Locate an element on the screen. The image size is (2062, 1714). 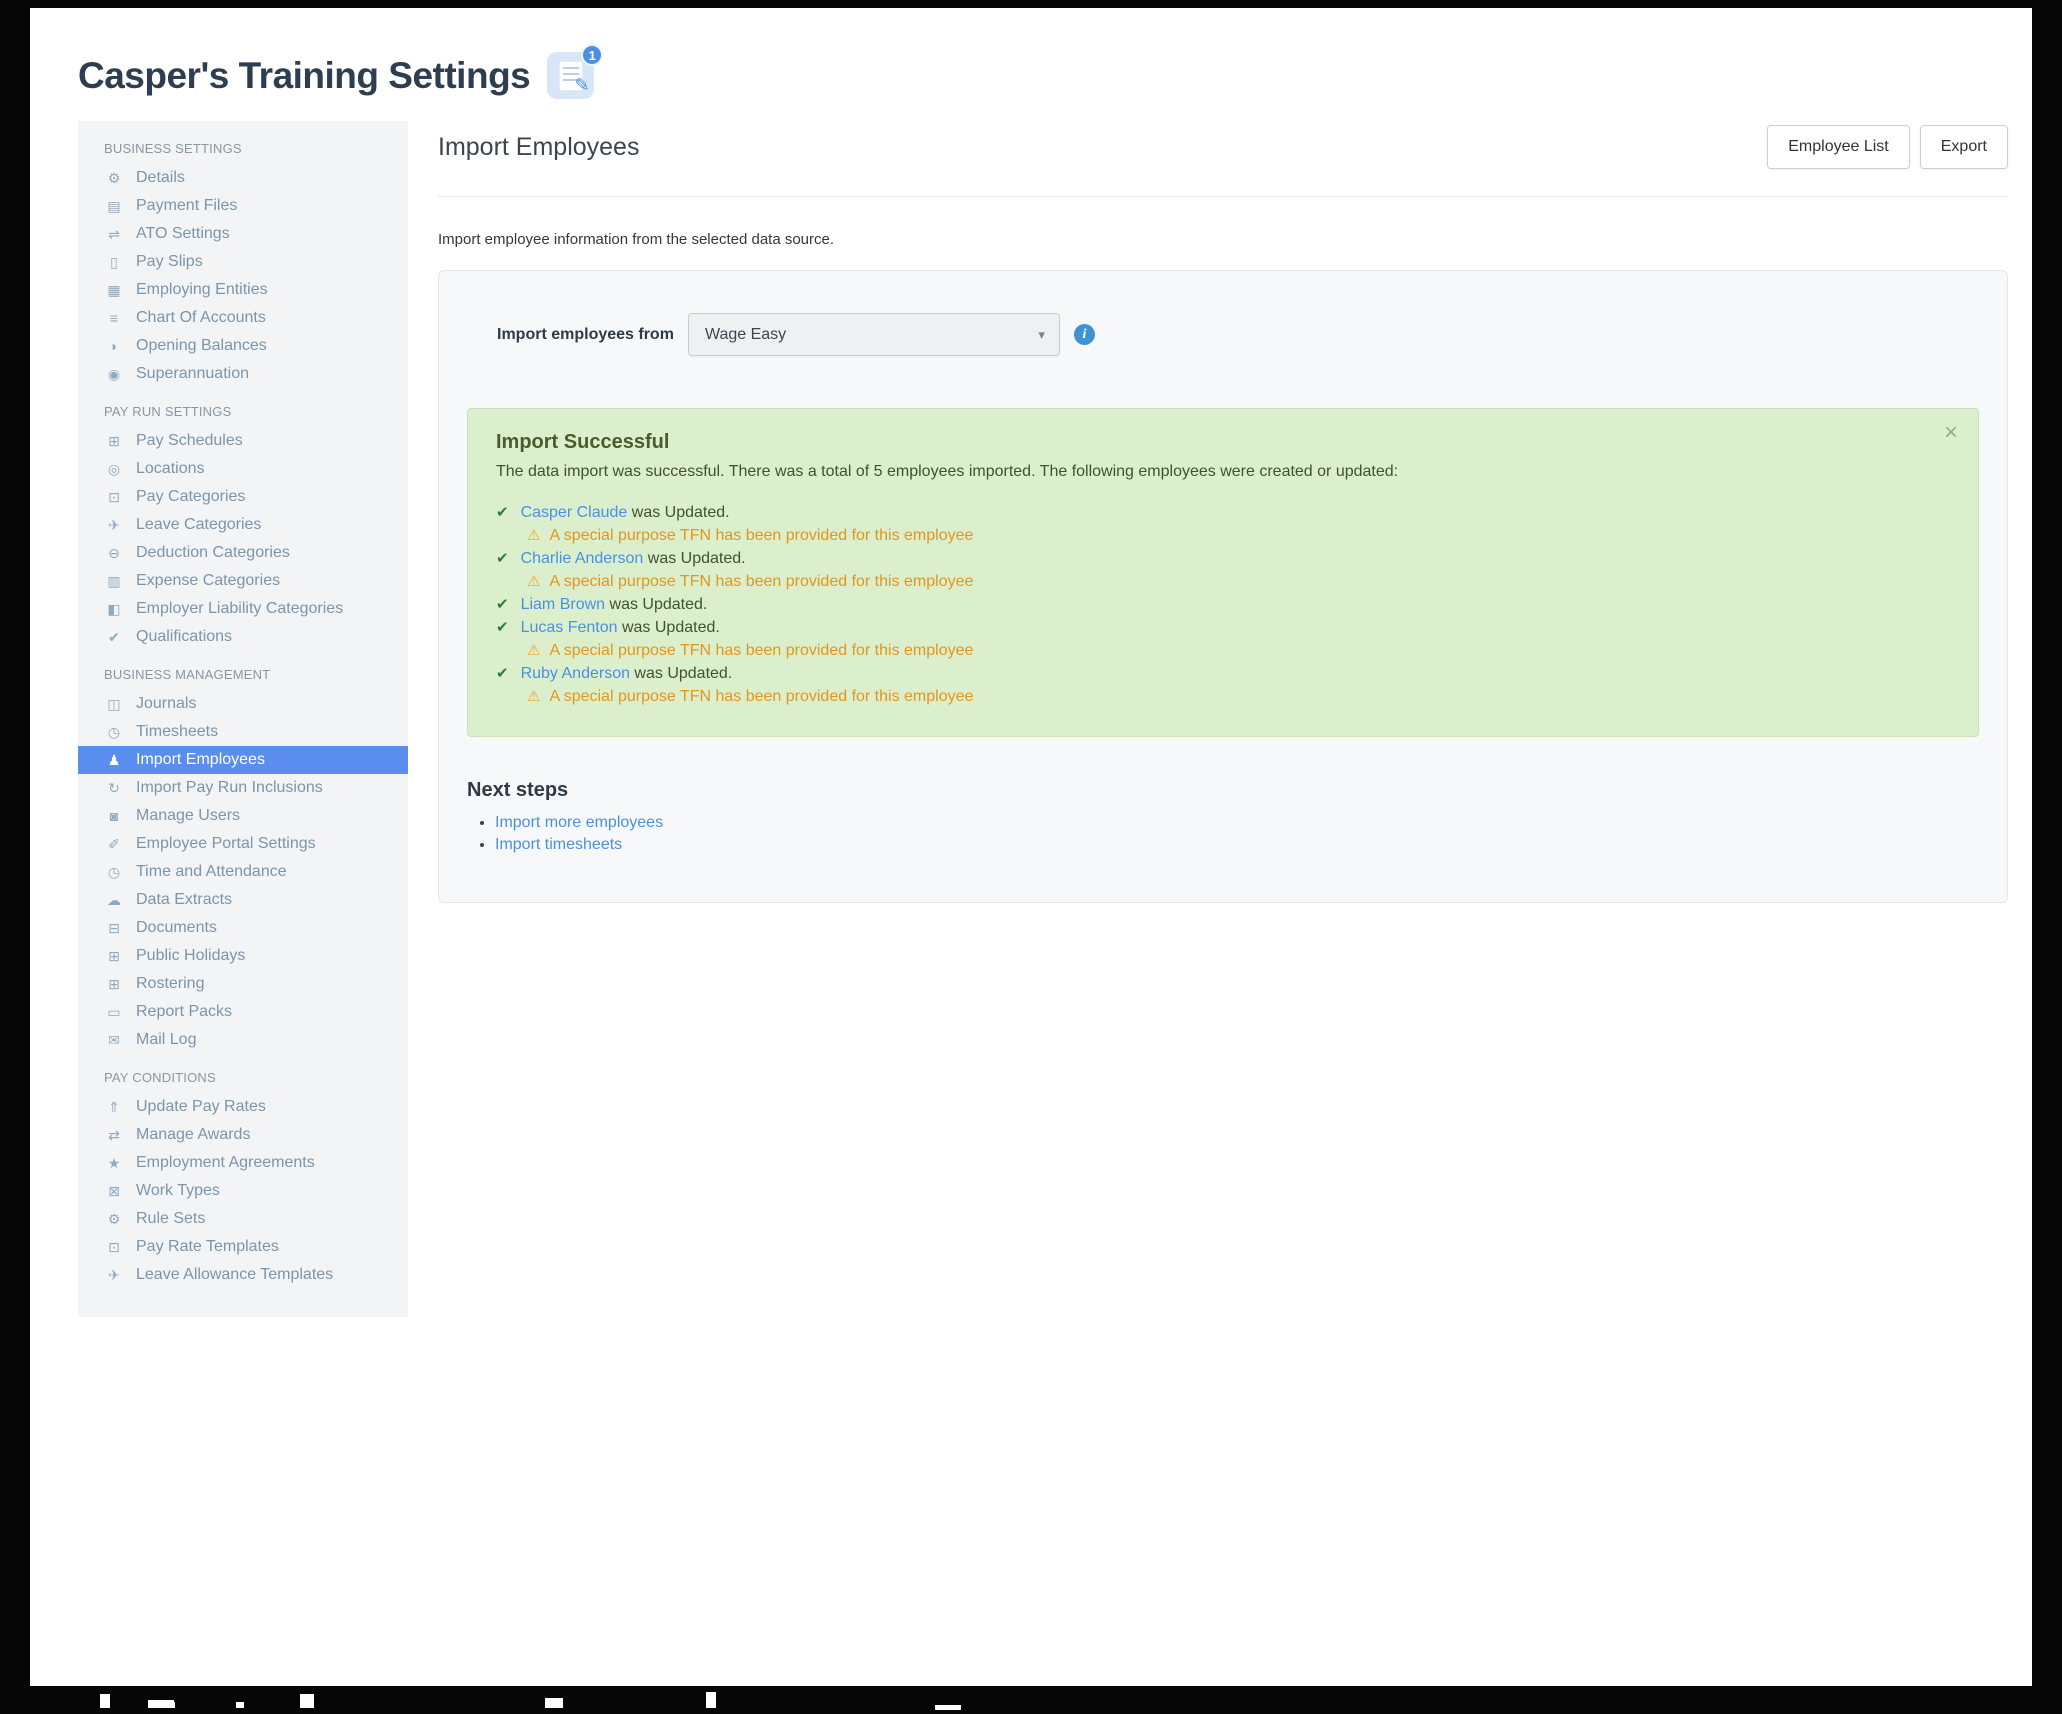
sidebar-item-documents: ⊟ Documents is located at coordinates (243, 928).